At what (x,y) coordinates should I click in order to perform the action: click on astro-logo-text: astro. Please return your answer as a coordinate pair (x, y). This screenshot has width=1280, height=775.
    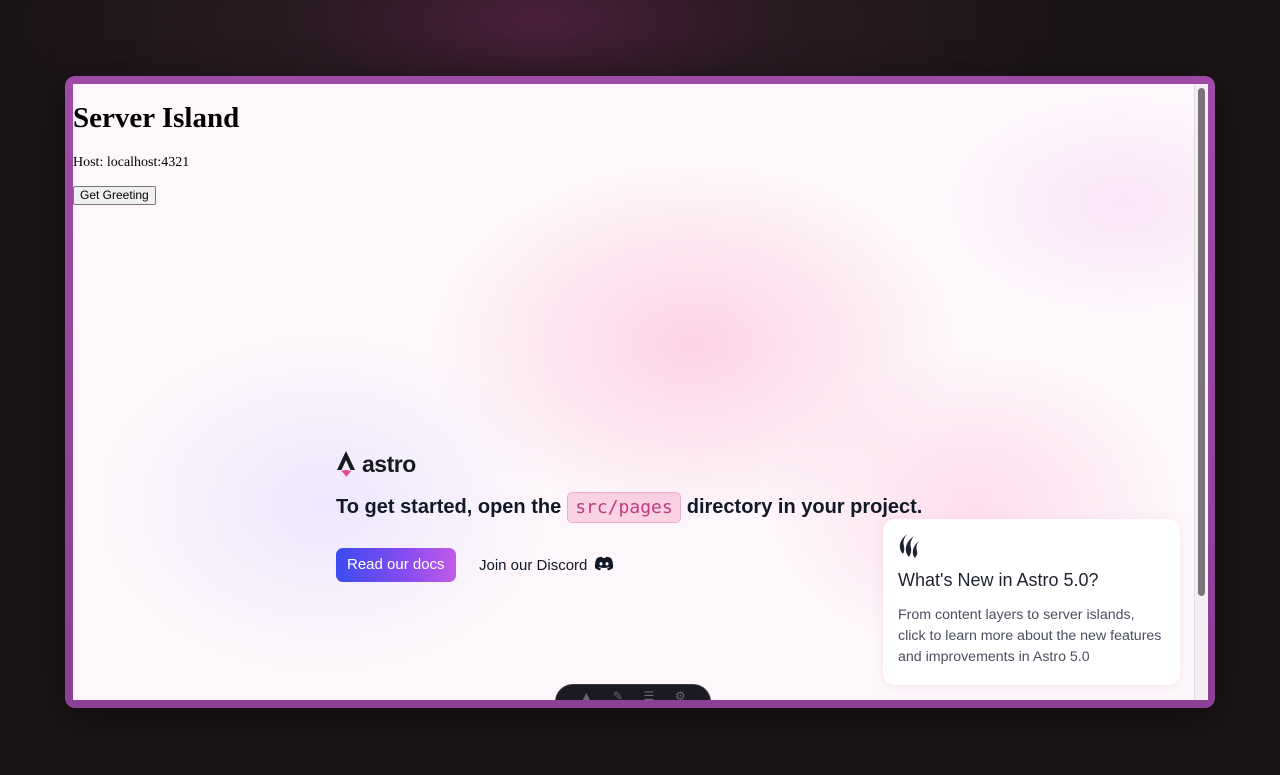
    Looking at the image, I should click on (389, 463).